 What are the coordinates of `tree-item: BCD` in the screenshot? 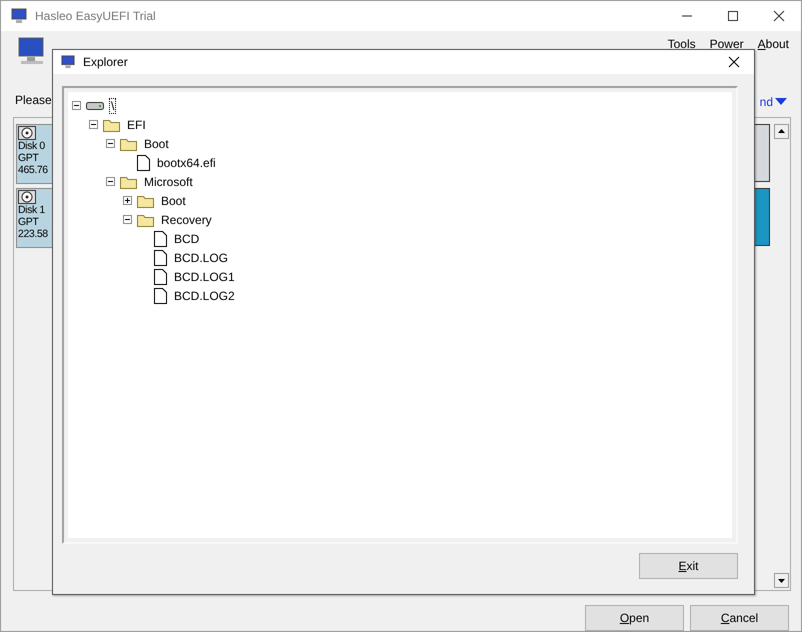 It's located at (187, 238).